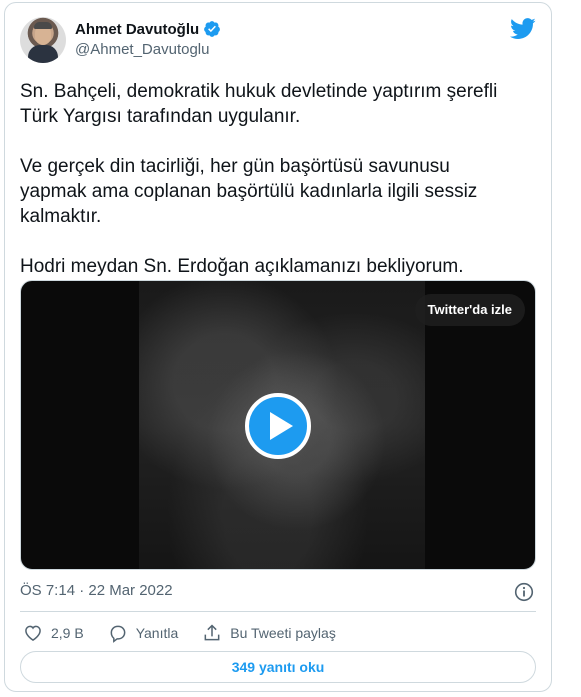 The width and height of the screenshot is (581, 697). I want to click on tweet-actions: 2,9 B Yanıtla Bu Tweeti paylaş, so click(191, 633).